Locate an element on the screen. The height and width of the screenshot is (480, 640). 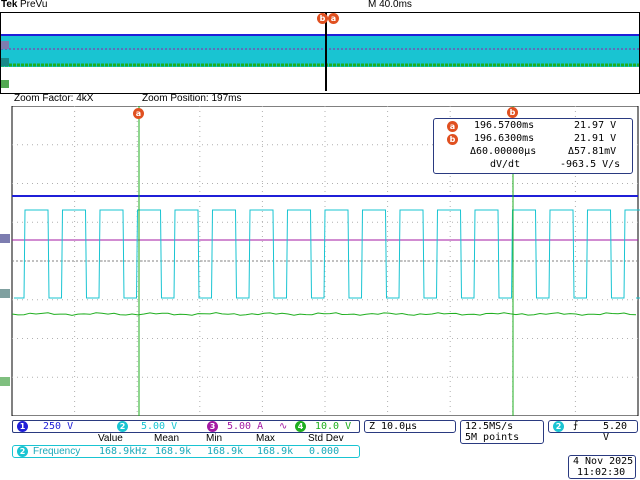
cursor-a-value: 21.97 V is located at coordinates (595, 125).